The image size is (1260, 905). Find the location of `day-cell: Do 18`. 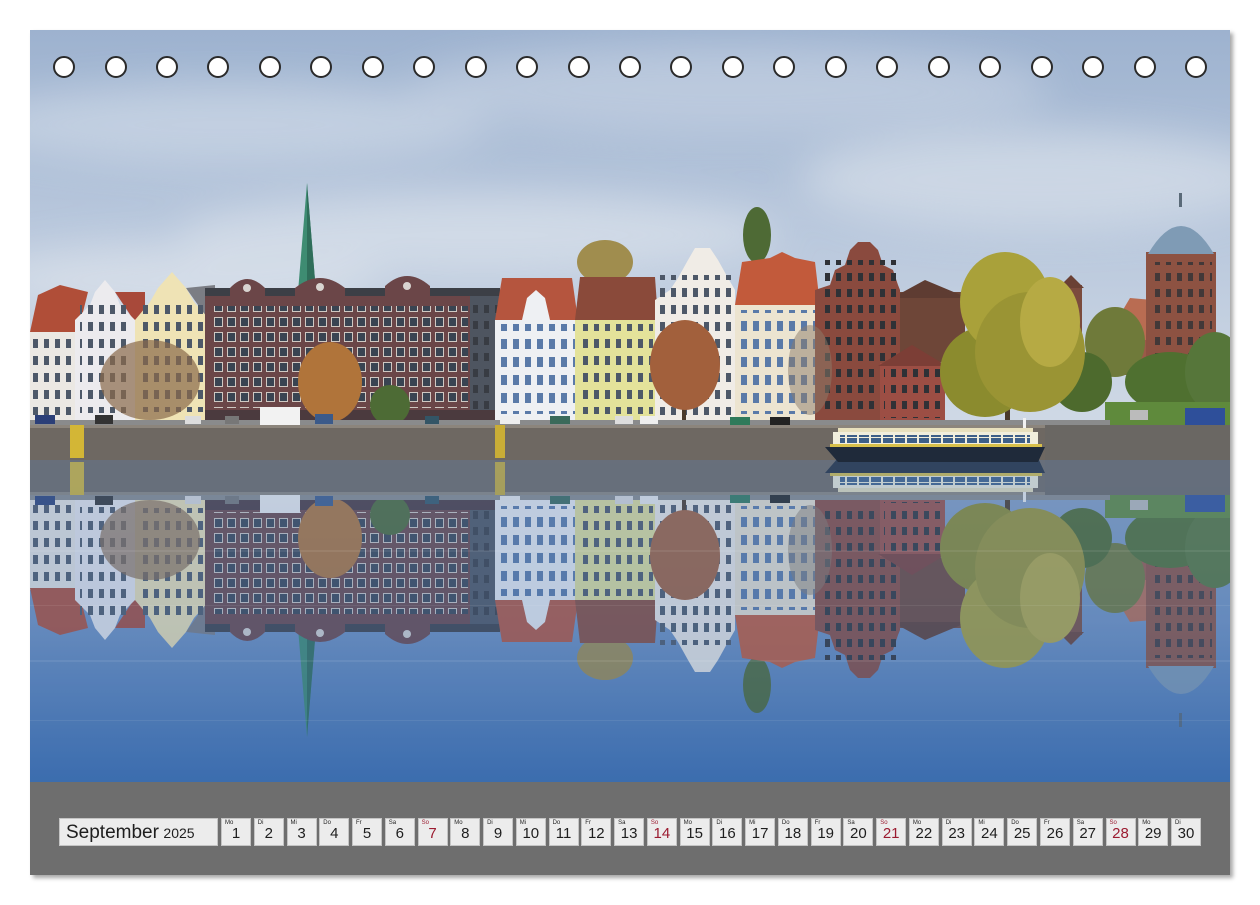

day-cell: Do 18 is located at coordinates (792, 832).